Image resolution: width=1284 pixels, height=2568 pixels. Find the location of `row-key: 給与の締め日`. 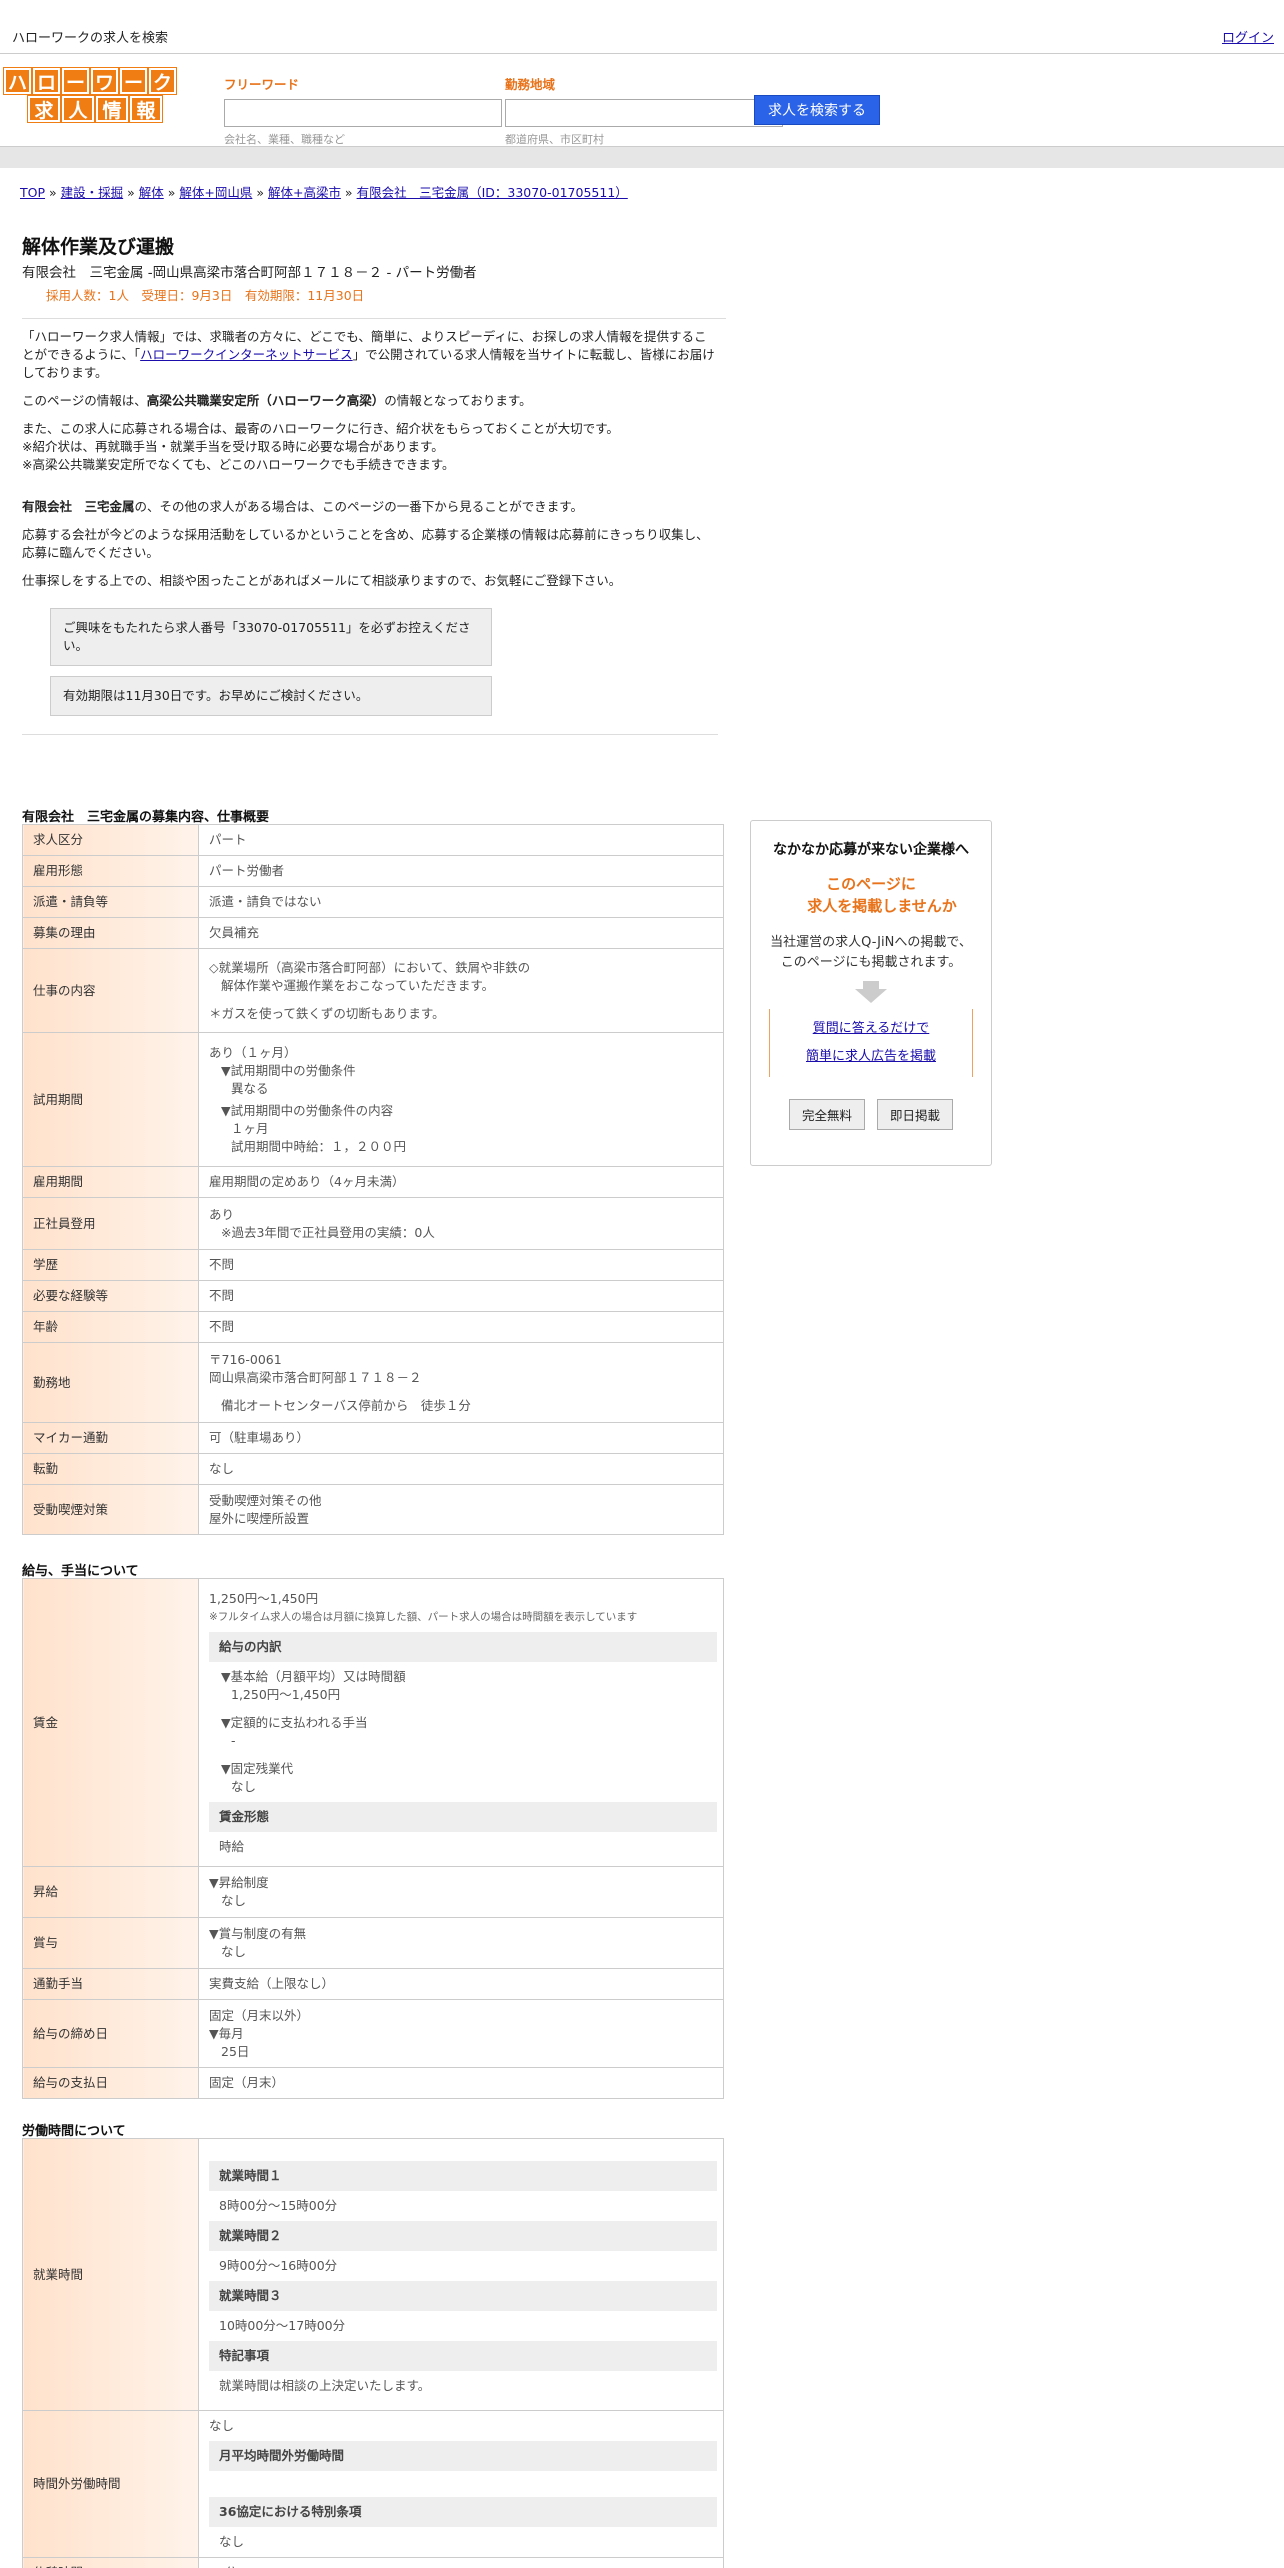

row-key: 給与の締め日 is located at coordinates (110, 2033).